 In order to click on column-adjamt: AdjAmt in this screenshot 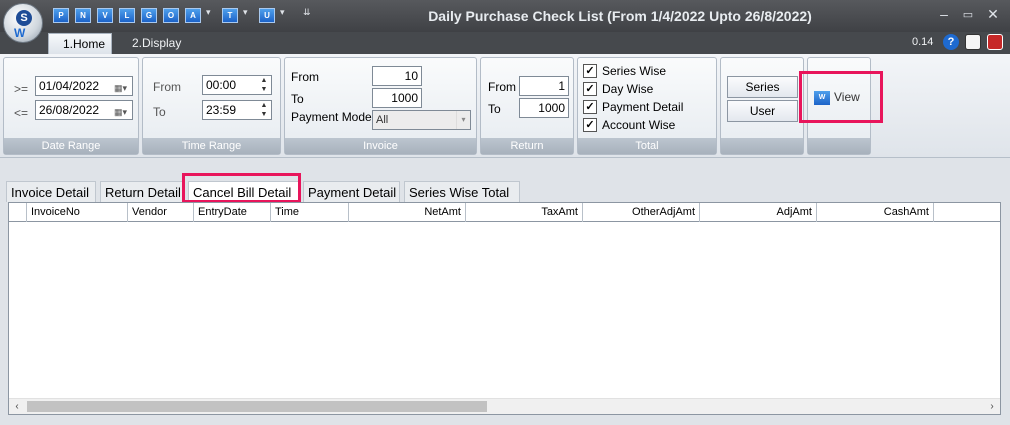, I will do `click(758, 212)`.